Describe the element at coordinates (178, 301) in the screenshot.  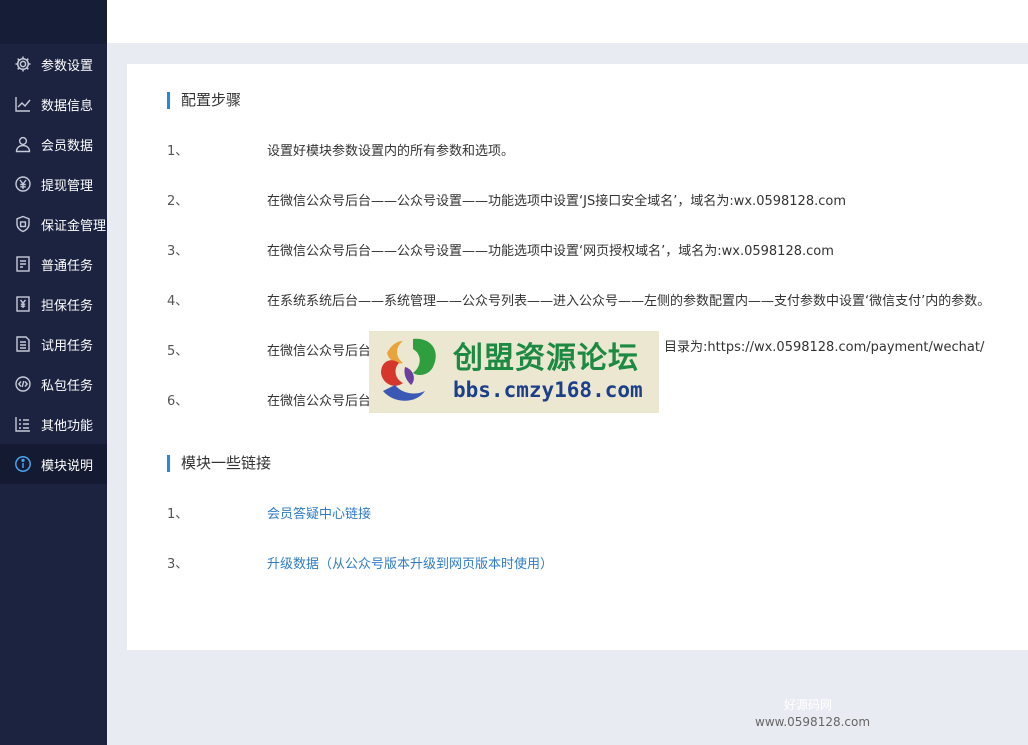
I see `step-number: 4、` at that location.